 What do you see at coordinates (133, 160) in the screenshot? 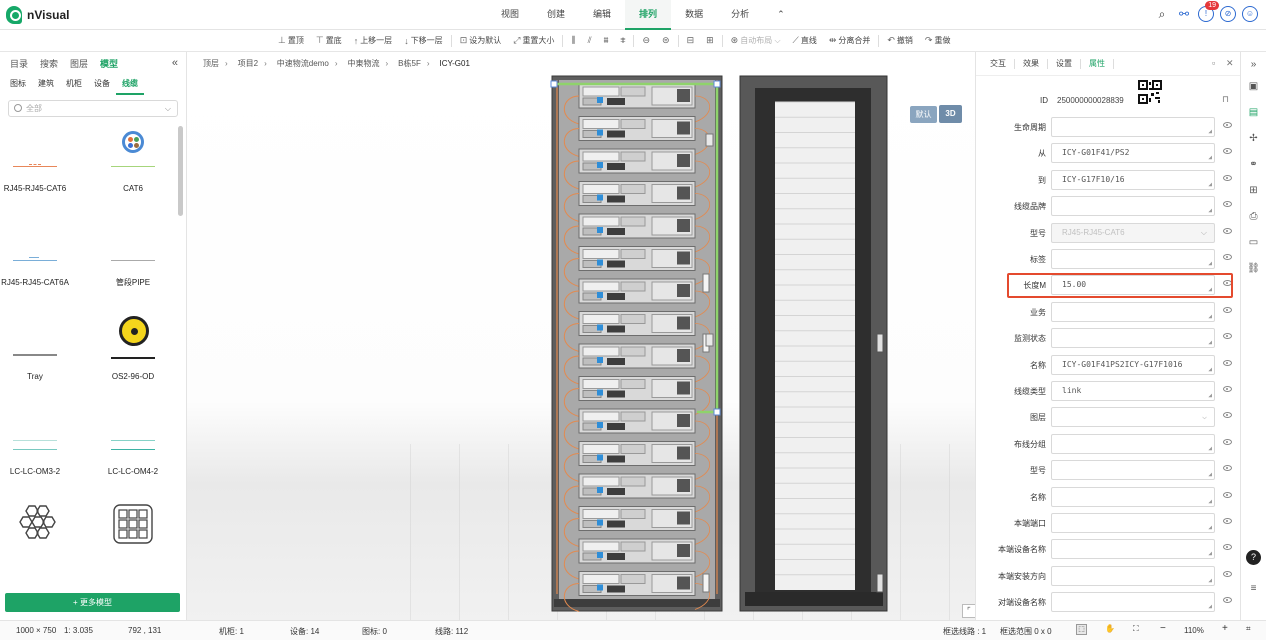
I see `model-item: CAT6` at bounding box center [133, 160].